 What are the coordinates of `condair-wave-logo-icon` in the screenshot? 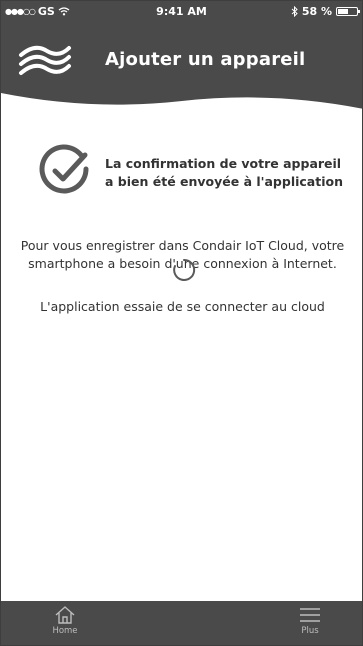 It's located at (45, 60).